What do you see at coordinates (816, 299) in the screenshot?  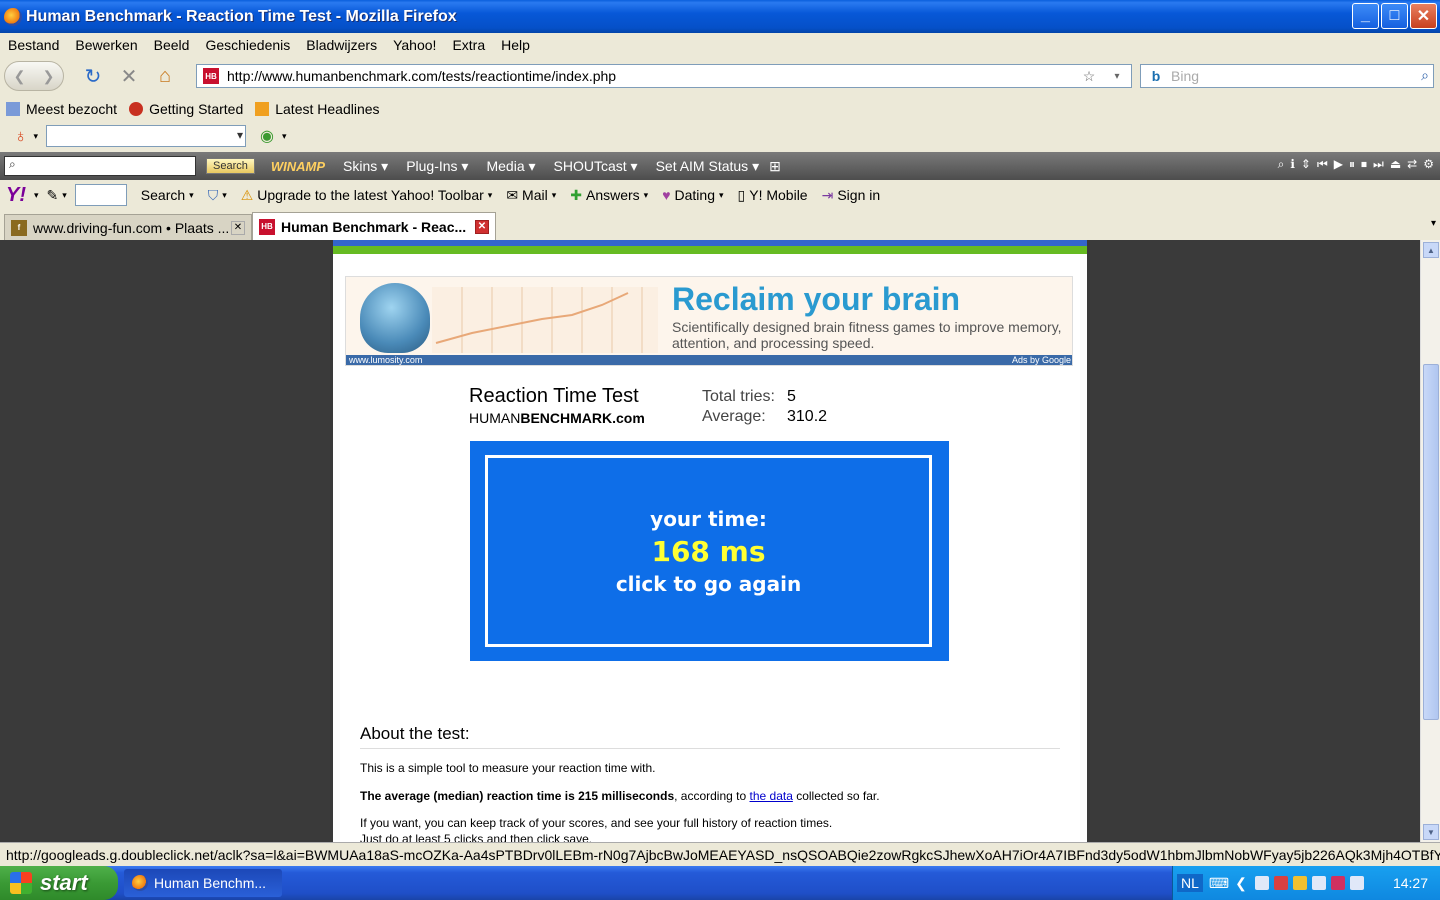 I see `ad-headline: Reclaim your brain` at bounding box center [816, 299].